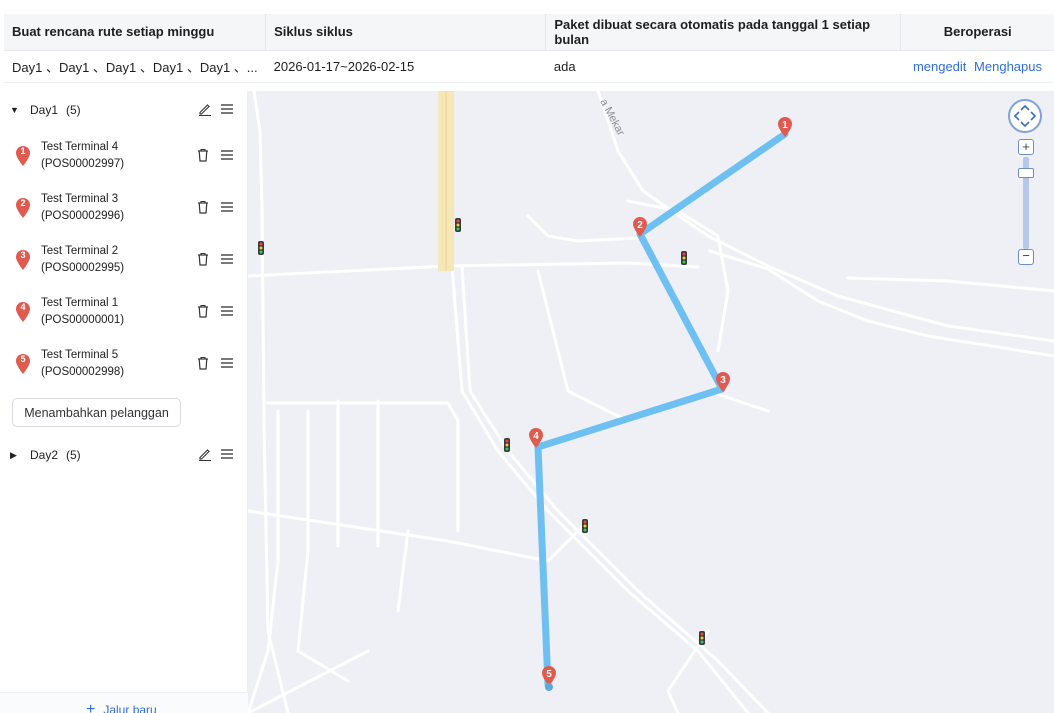 This screenshot has height=713, width=1054. I want to click on route-end-dot, so click(549, 687).